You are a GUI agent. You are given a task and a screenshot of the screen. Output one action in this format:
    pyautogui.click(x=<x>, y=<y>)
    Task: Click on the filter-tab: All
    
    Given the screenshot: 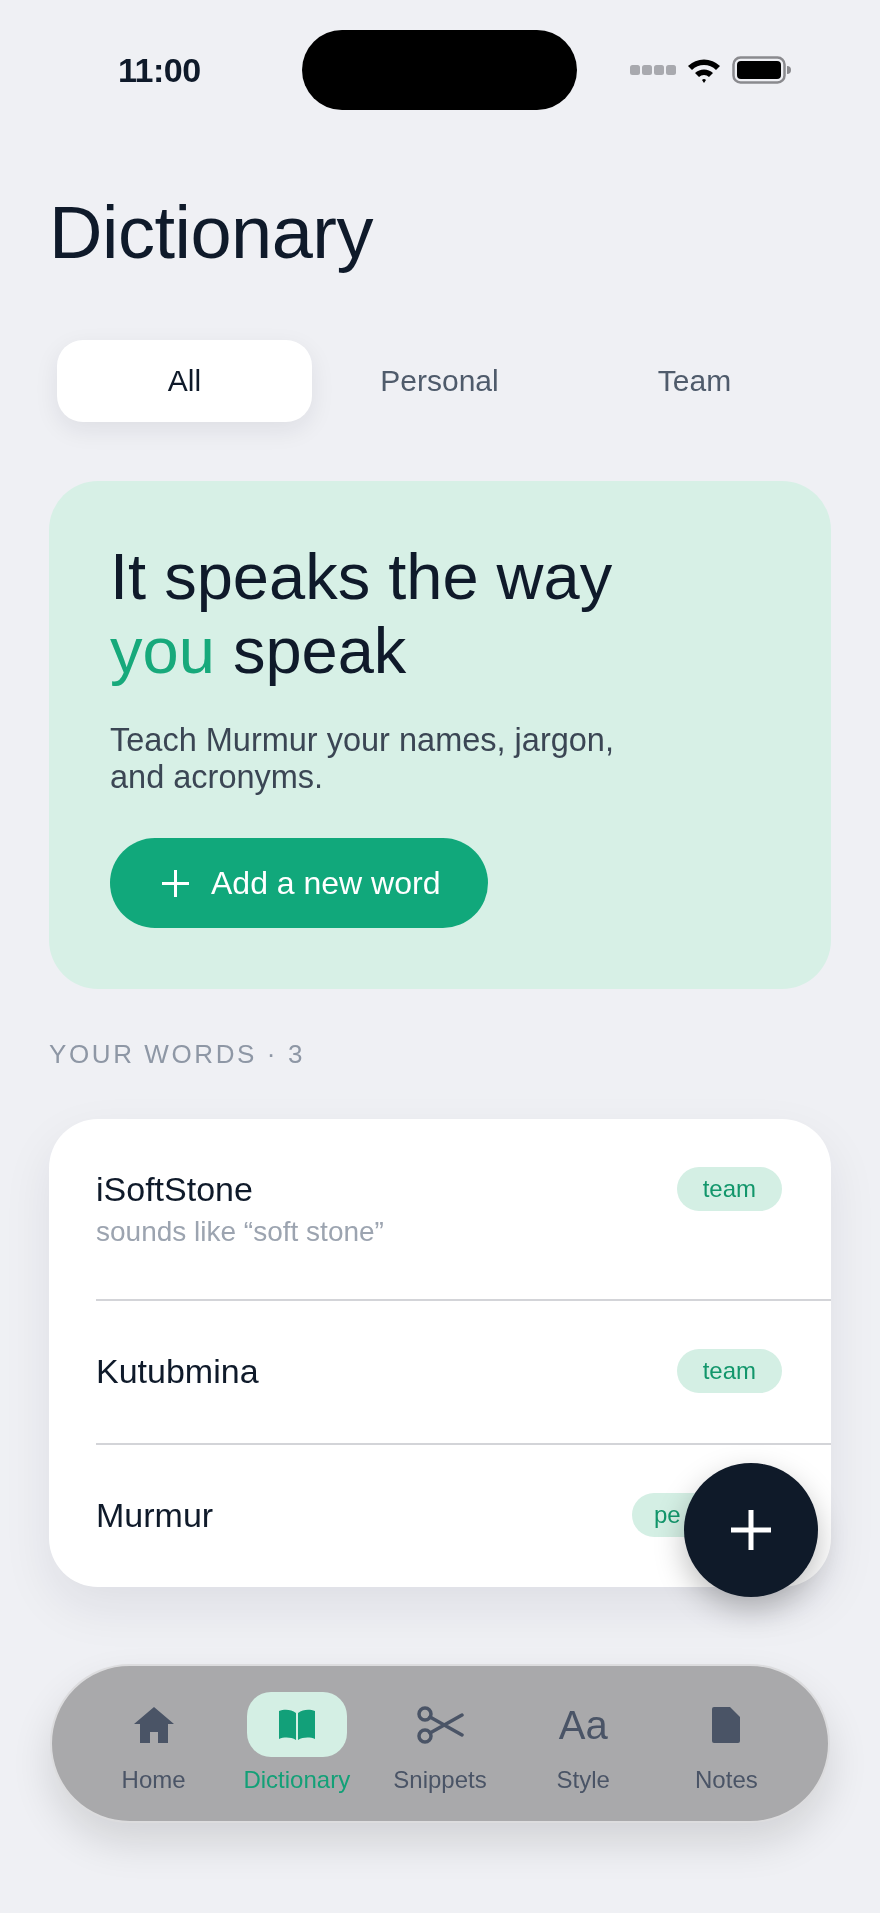 What is the action you would take?
    pyautogui.click(x=184, y=381)
    